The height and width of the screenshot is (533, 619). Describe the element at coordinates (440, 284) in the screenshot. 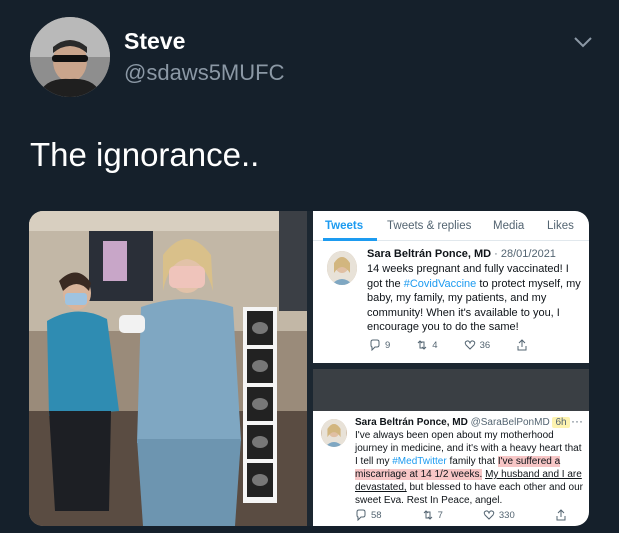

I see `hashtag-link: #CovidVaccine` at that location.